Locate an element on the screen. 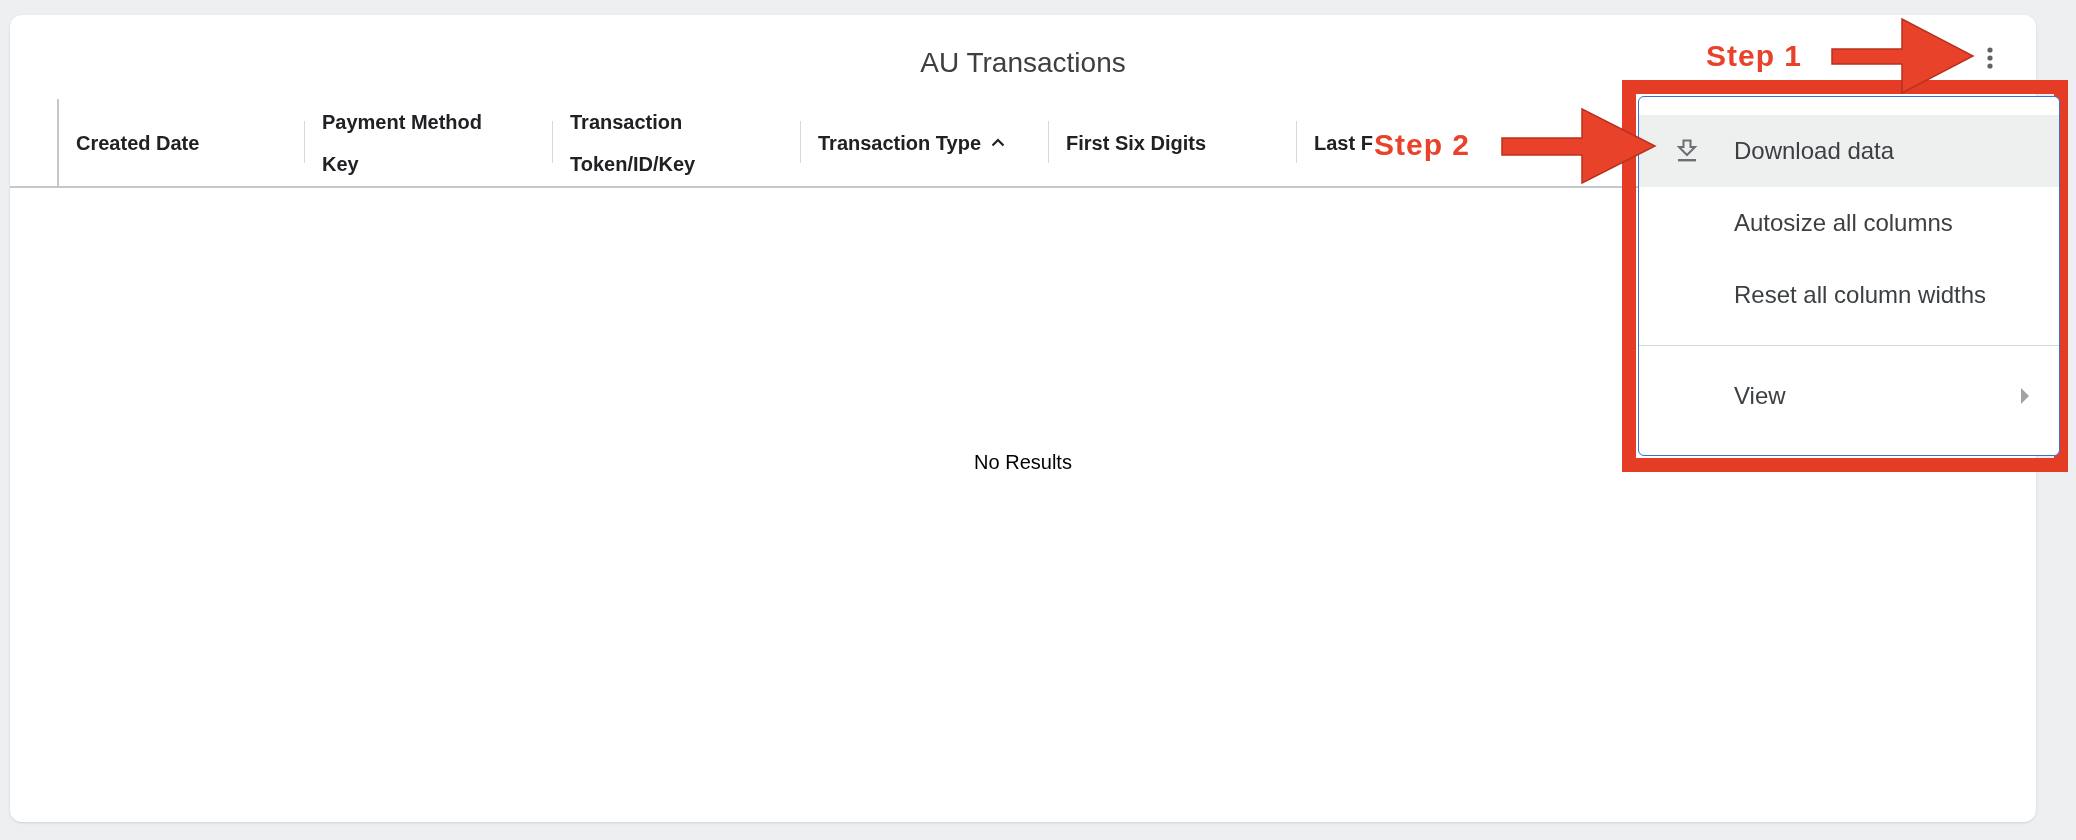  column-header: Last F is located at coordinates (1343, 142).